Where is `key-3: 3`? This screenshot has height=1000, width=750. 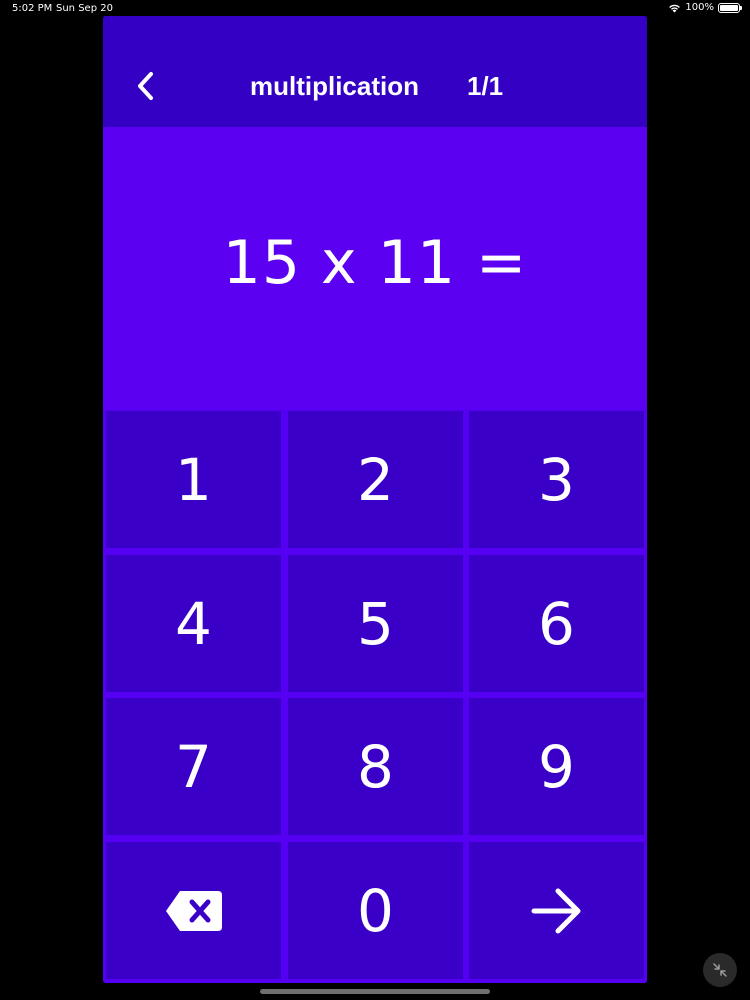 key-3: 3 is located at coordinates (556, 479).